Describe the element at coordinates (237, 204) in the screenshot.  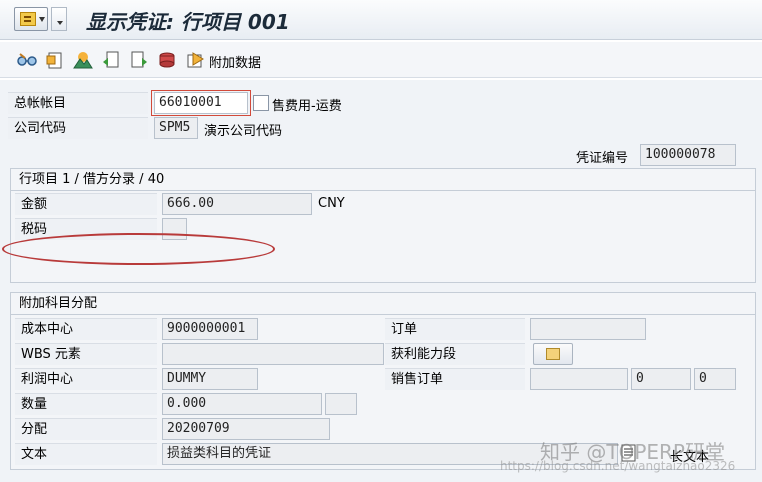
I see `amount-field: 666.00` at that location.